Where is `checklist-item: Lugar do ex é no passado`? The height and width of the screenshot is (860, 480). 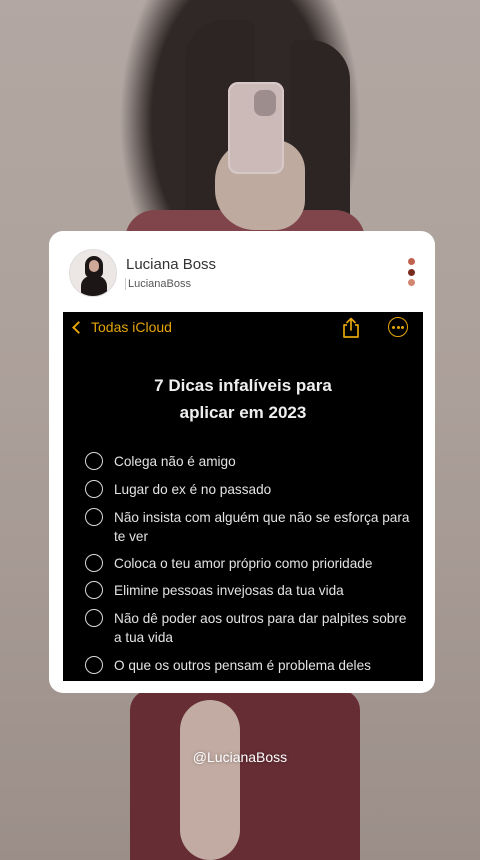
checklist-item: Lugar do ex é no passado is located at coordinates (250, 489).